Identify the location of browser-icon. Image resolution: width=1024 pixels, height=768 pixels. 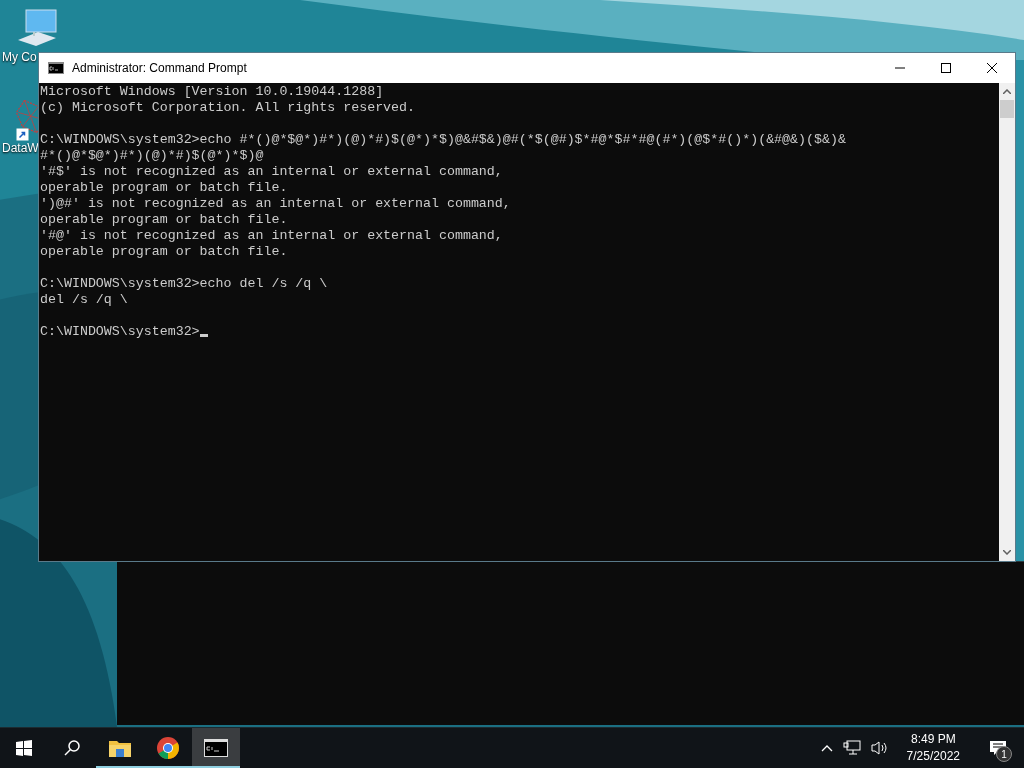
(168, 748).